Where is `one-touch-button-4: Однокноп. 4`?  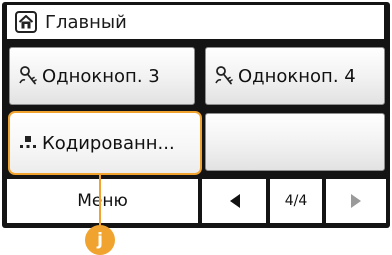 one-touch-button-4: Однокноп. 4 is located at coordinates (295, 76).